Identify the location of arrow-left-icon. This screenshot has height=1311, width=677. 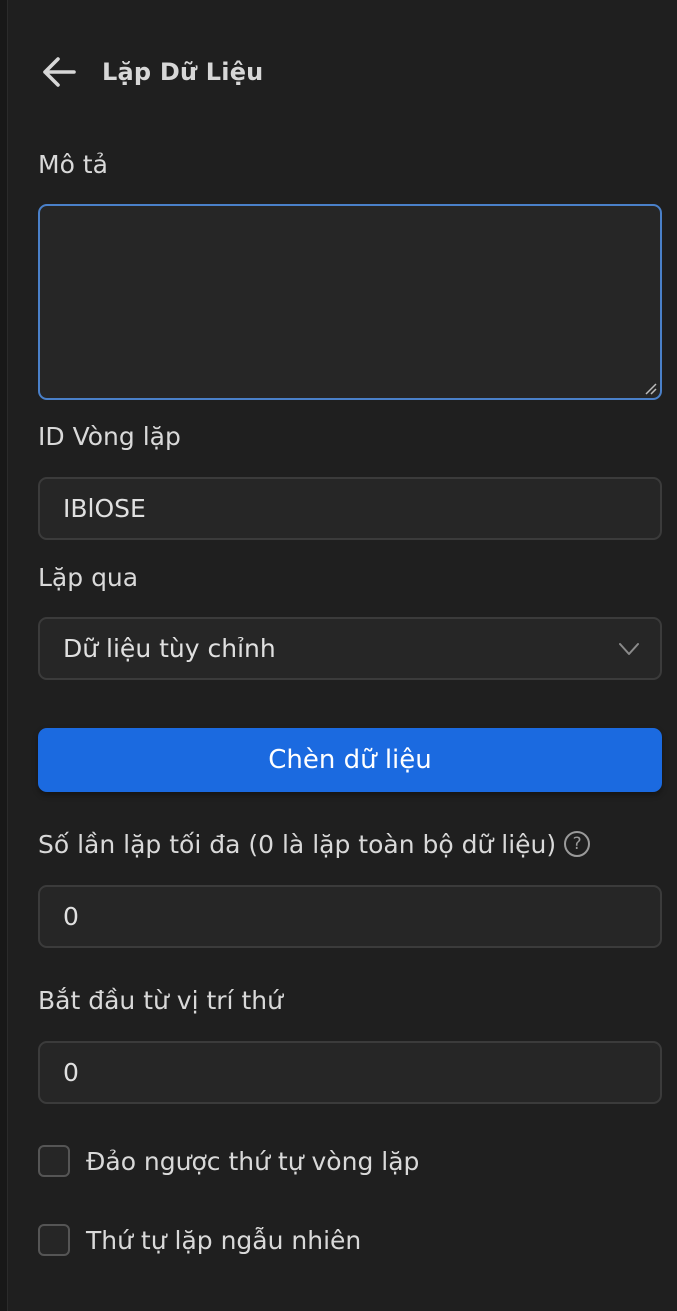
(59, 72).